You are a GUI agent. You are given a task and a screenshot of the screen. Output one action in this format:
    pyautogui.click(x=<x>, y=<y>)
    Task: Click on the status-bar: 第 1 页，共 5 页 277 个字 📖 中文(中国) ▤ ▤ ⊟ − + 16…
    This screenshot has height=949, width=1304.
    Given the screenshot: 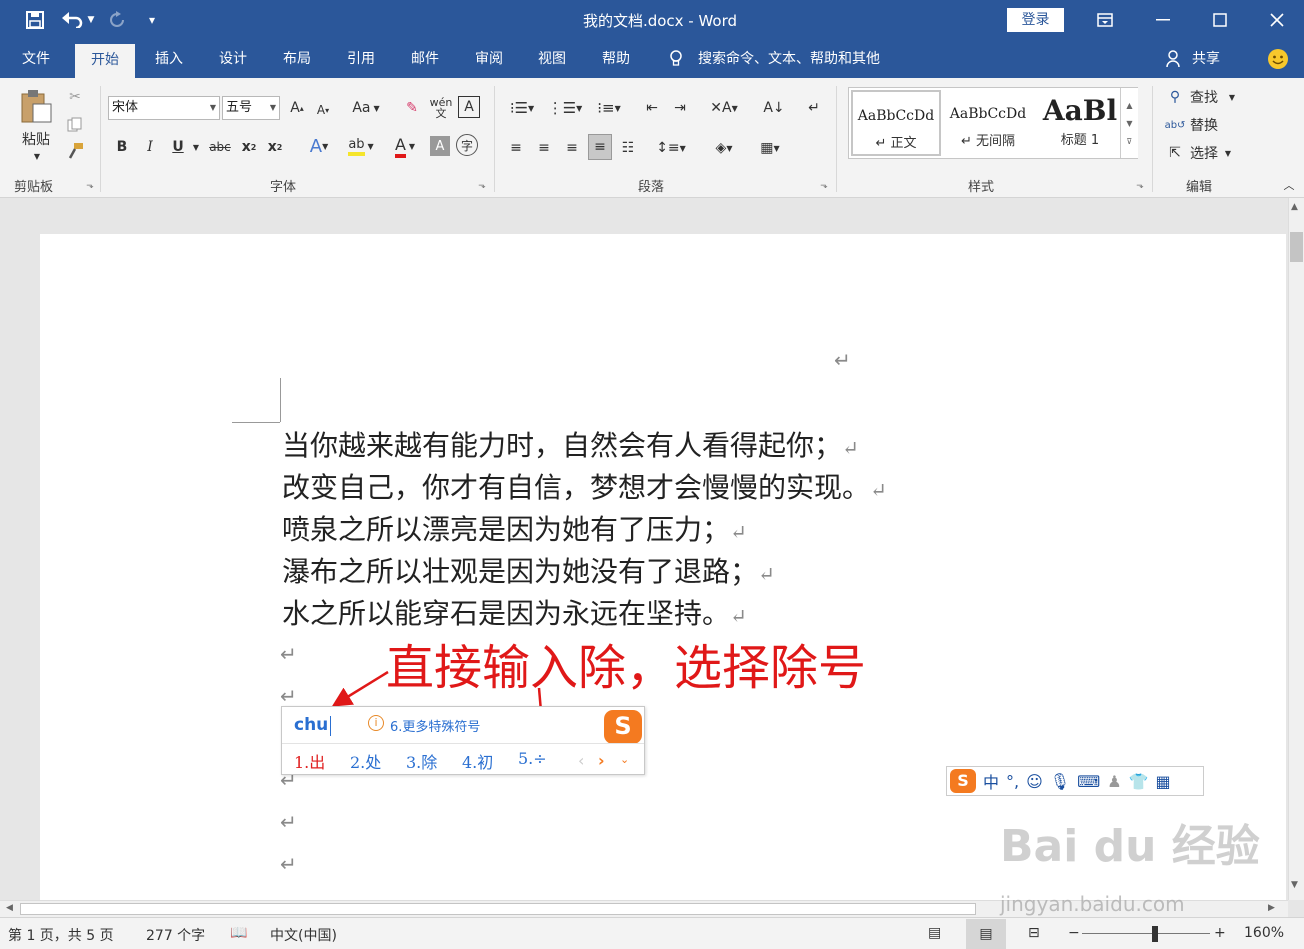 What is the action you would take?
    pyautogui.click(x=652, y=933)
    